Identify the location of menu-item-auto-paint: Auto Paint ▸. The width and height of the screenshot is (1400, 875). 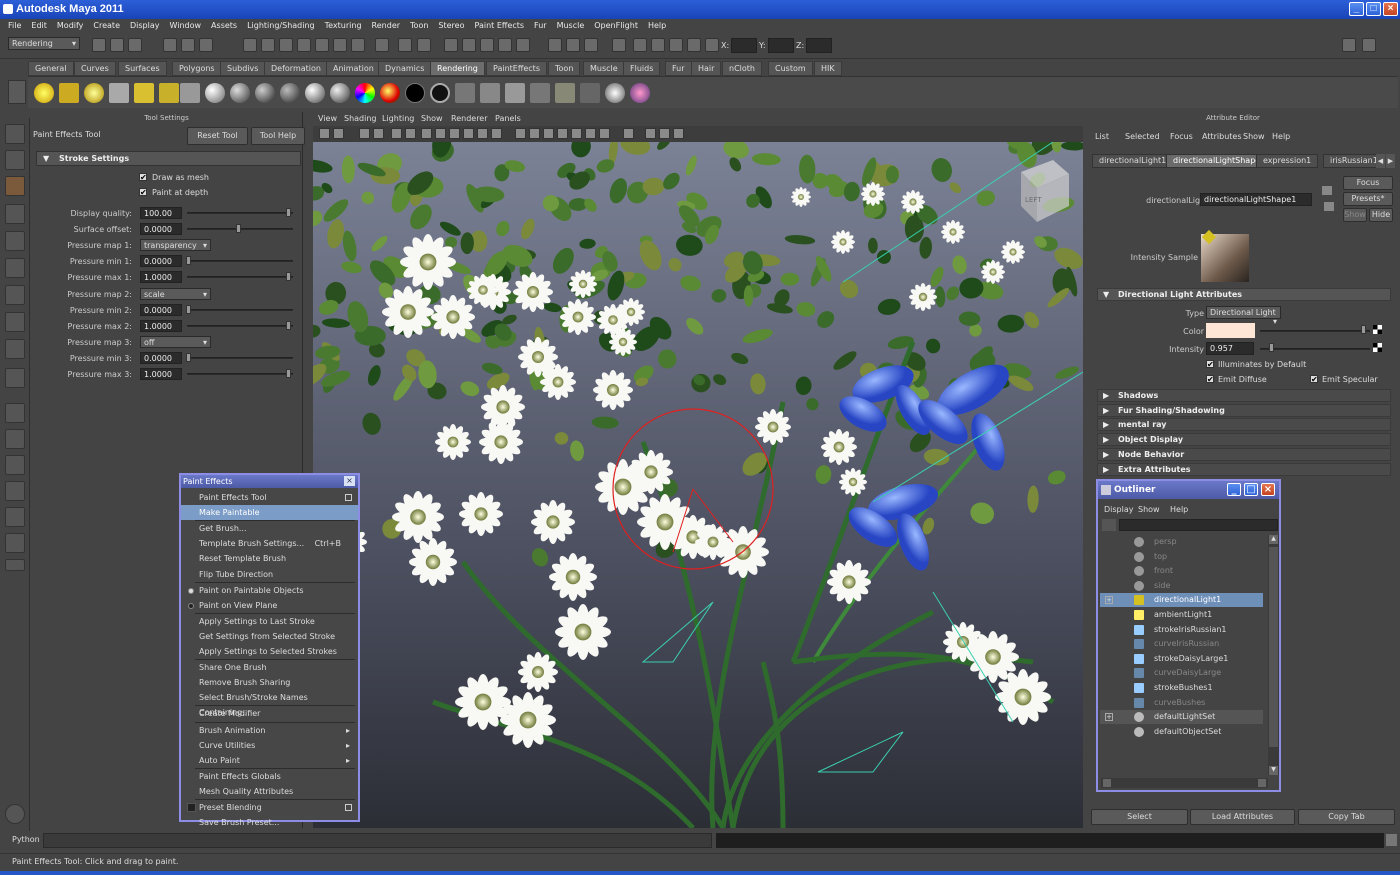
(269, 760).